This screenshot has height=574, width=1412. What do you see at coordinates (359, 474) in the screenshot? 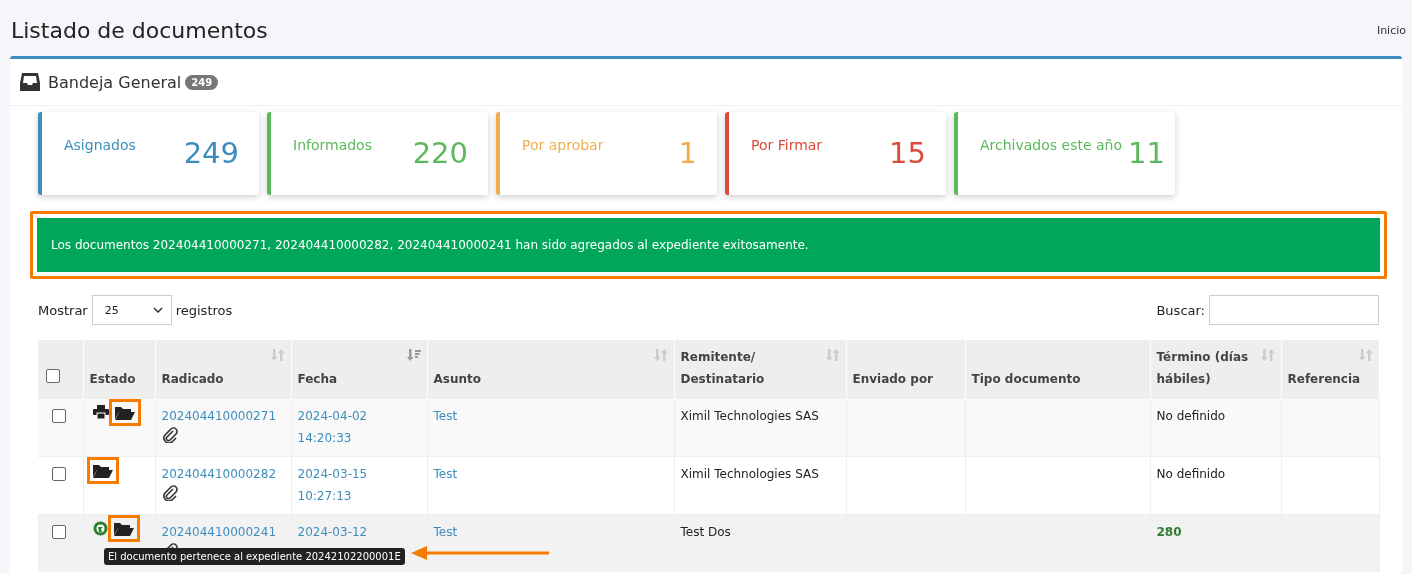
I see `date-link: 2024-03-15` at bounding box center [359, 474].